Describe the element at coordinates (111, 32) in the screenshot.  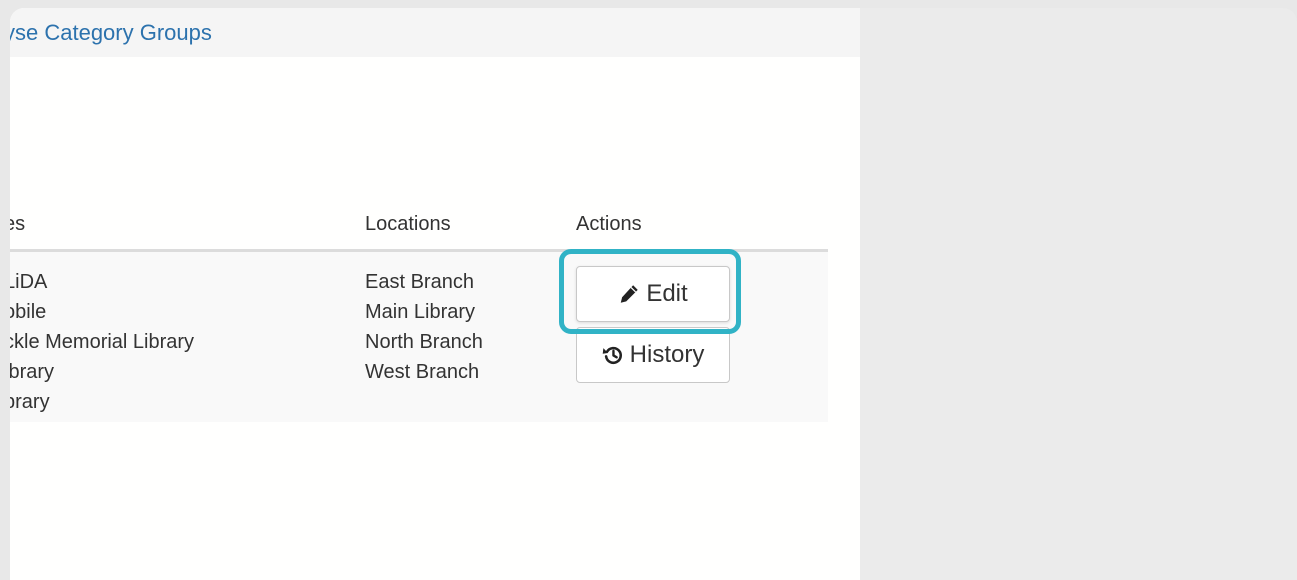
I see `panel-title: yse Category Groups` at that location.